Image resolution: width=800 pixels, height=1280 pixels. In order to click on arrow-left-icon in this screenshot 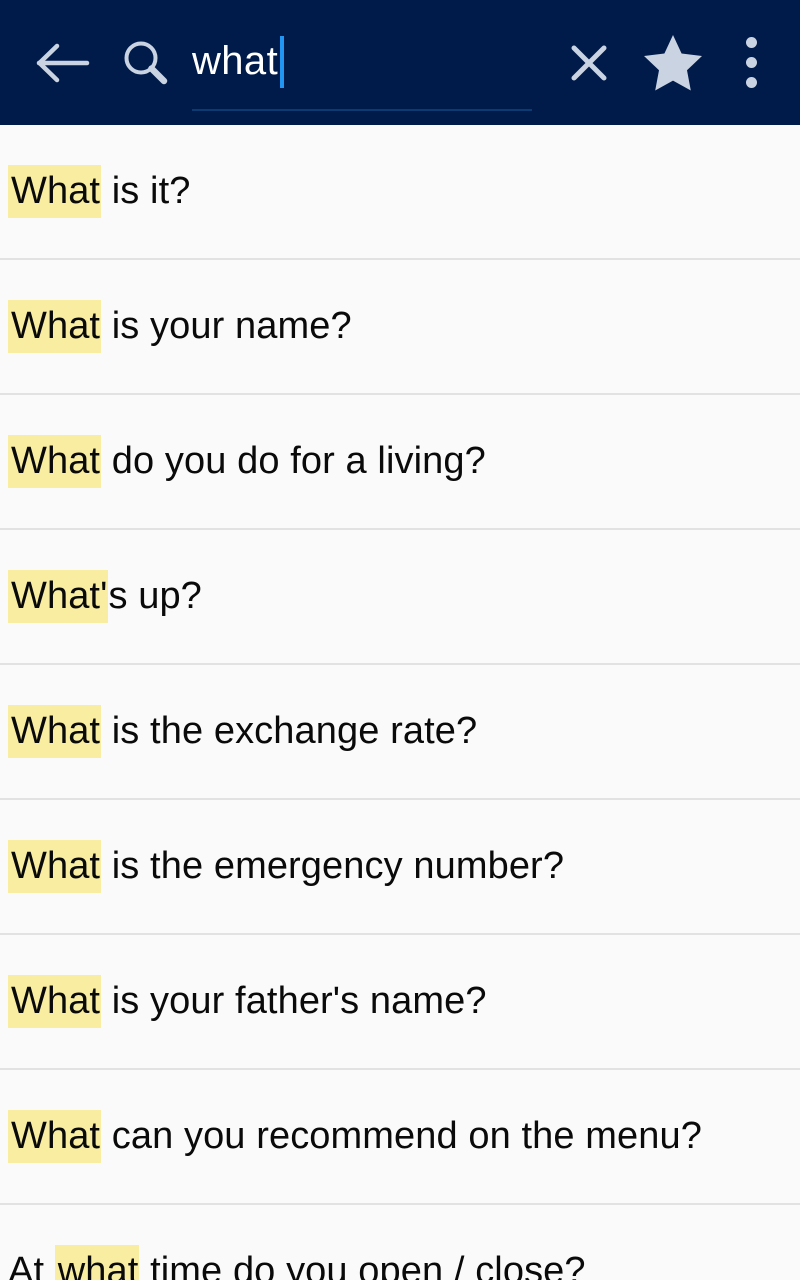, I will do `click(63, 62)`.